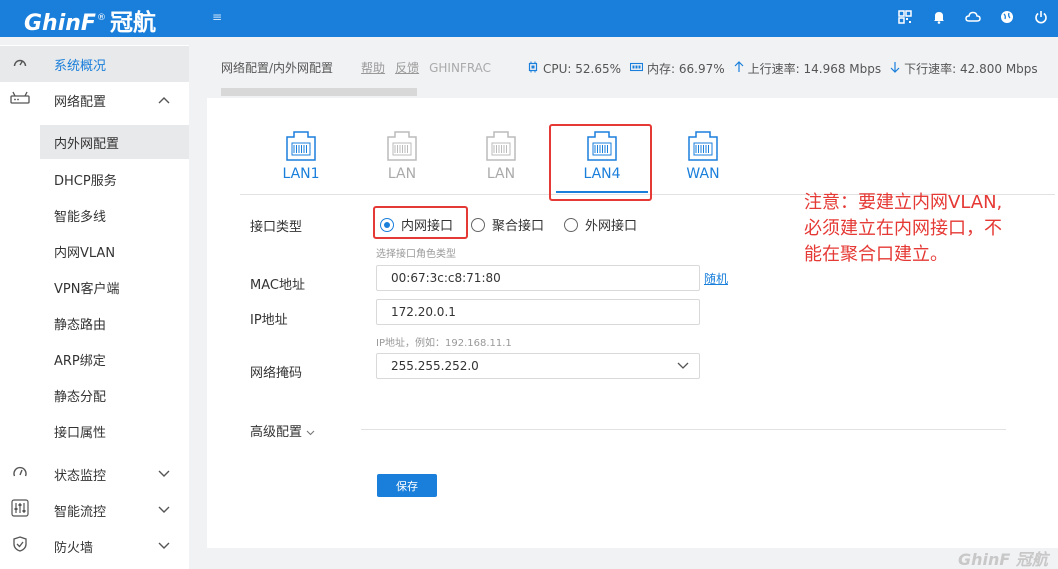 The height and width of the screenshot is (569, 1058). Describe the element at coordinates (444, 343) in the screenshot. I see `ip-hint: IP地址，例如：192.168.11.1` at that location.